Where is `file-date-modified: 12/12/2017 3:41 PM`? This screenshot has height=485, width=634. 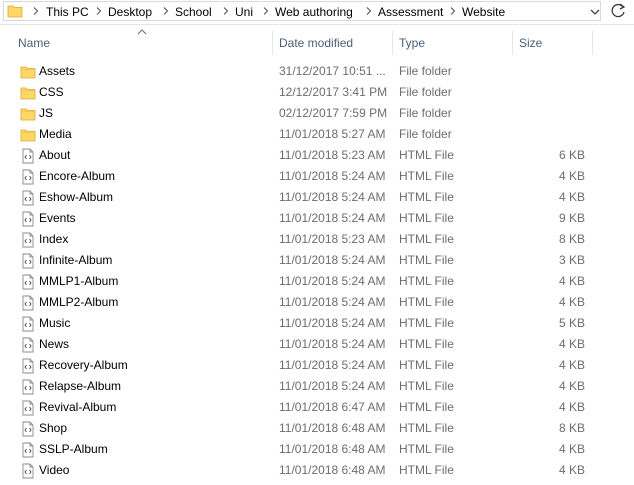 file-date-modified: 12/12/2017 3:41 PM is located at coordinates (333, 92).